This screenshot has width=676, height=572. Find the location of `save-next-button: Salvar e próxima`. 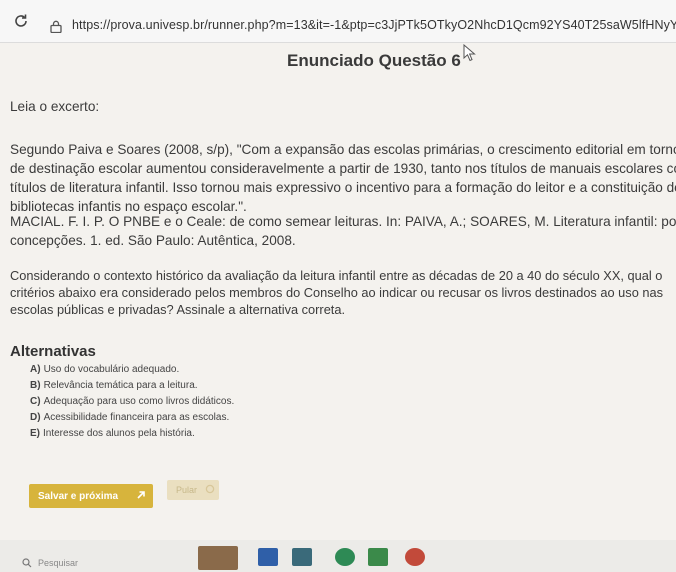

save-next-button: Salvar e próxima is located at coordinates (91, 496).